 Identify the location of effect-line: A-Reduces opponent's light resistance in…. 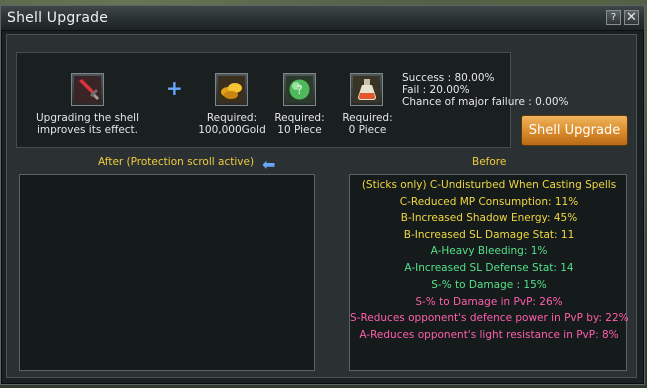
(489, 335).